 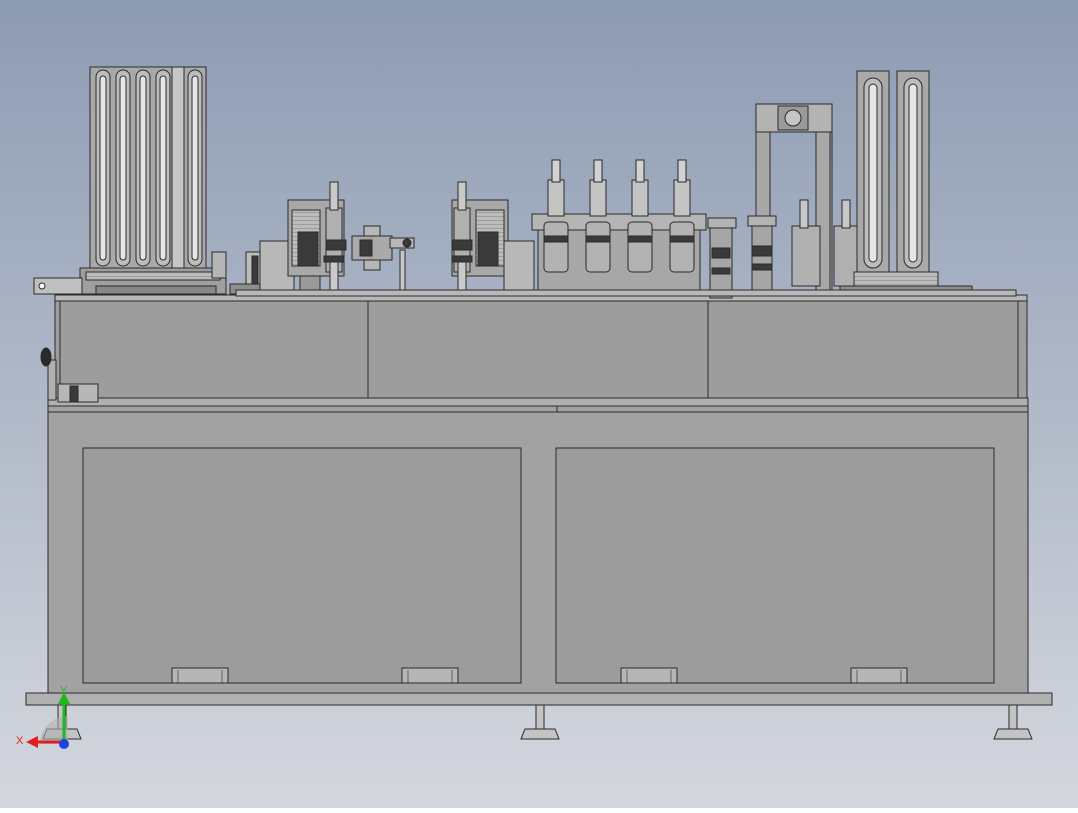 What do you see at coordinates (626, 293) in the screenshot?
I see `conveyor-rail` at bounding box center [626, 293].